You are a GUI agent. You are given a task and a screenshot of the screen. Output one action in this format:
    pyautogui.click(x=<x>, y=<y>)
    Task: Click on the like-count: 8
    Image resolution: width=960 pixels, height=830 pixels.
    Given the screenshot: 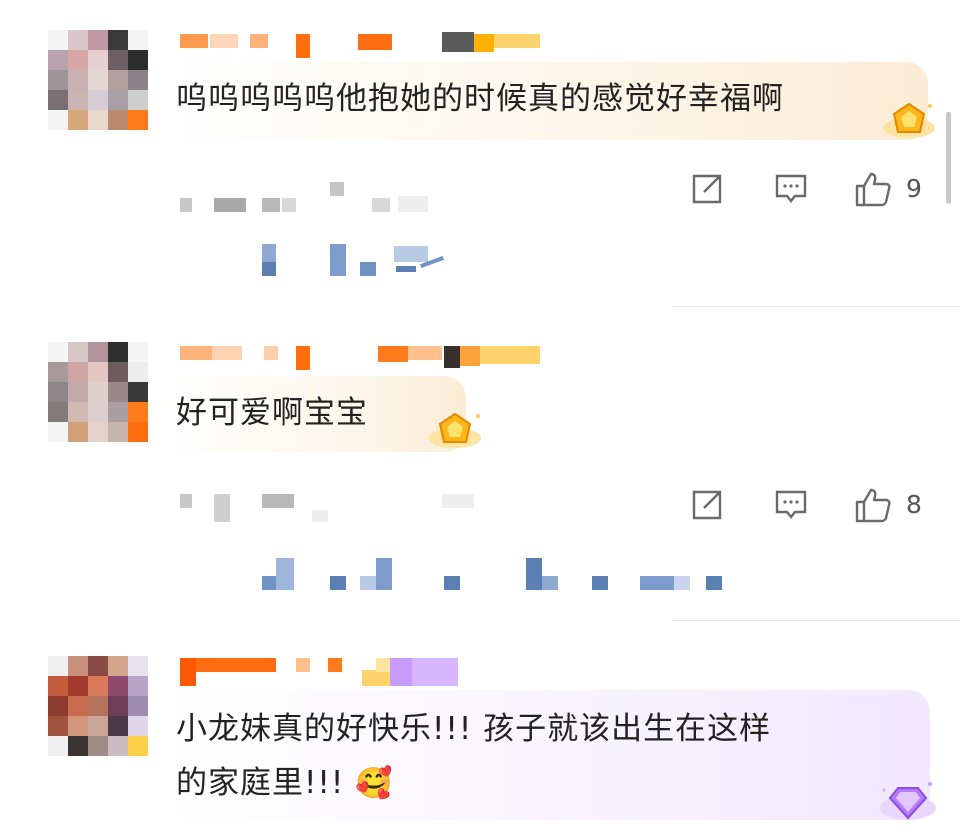 What is the action you would take?
    pyautogui.click(x=914, y=504)
    